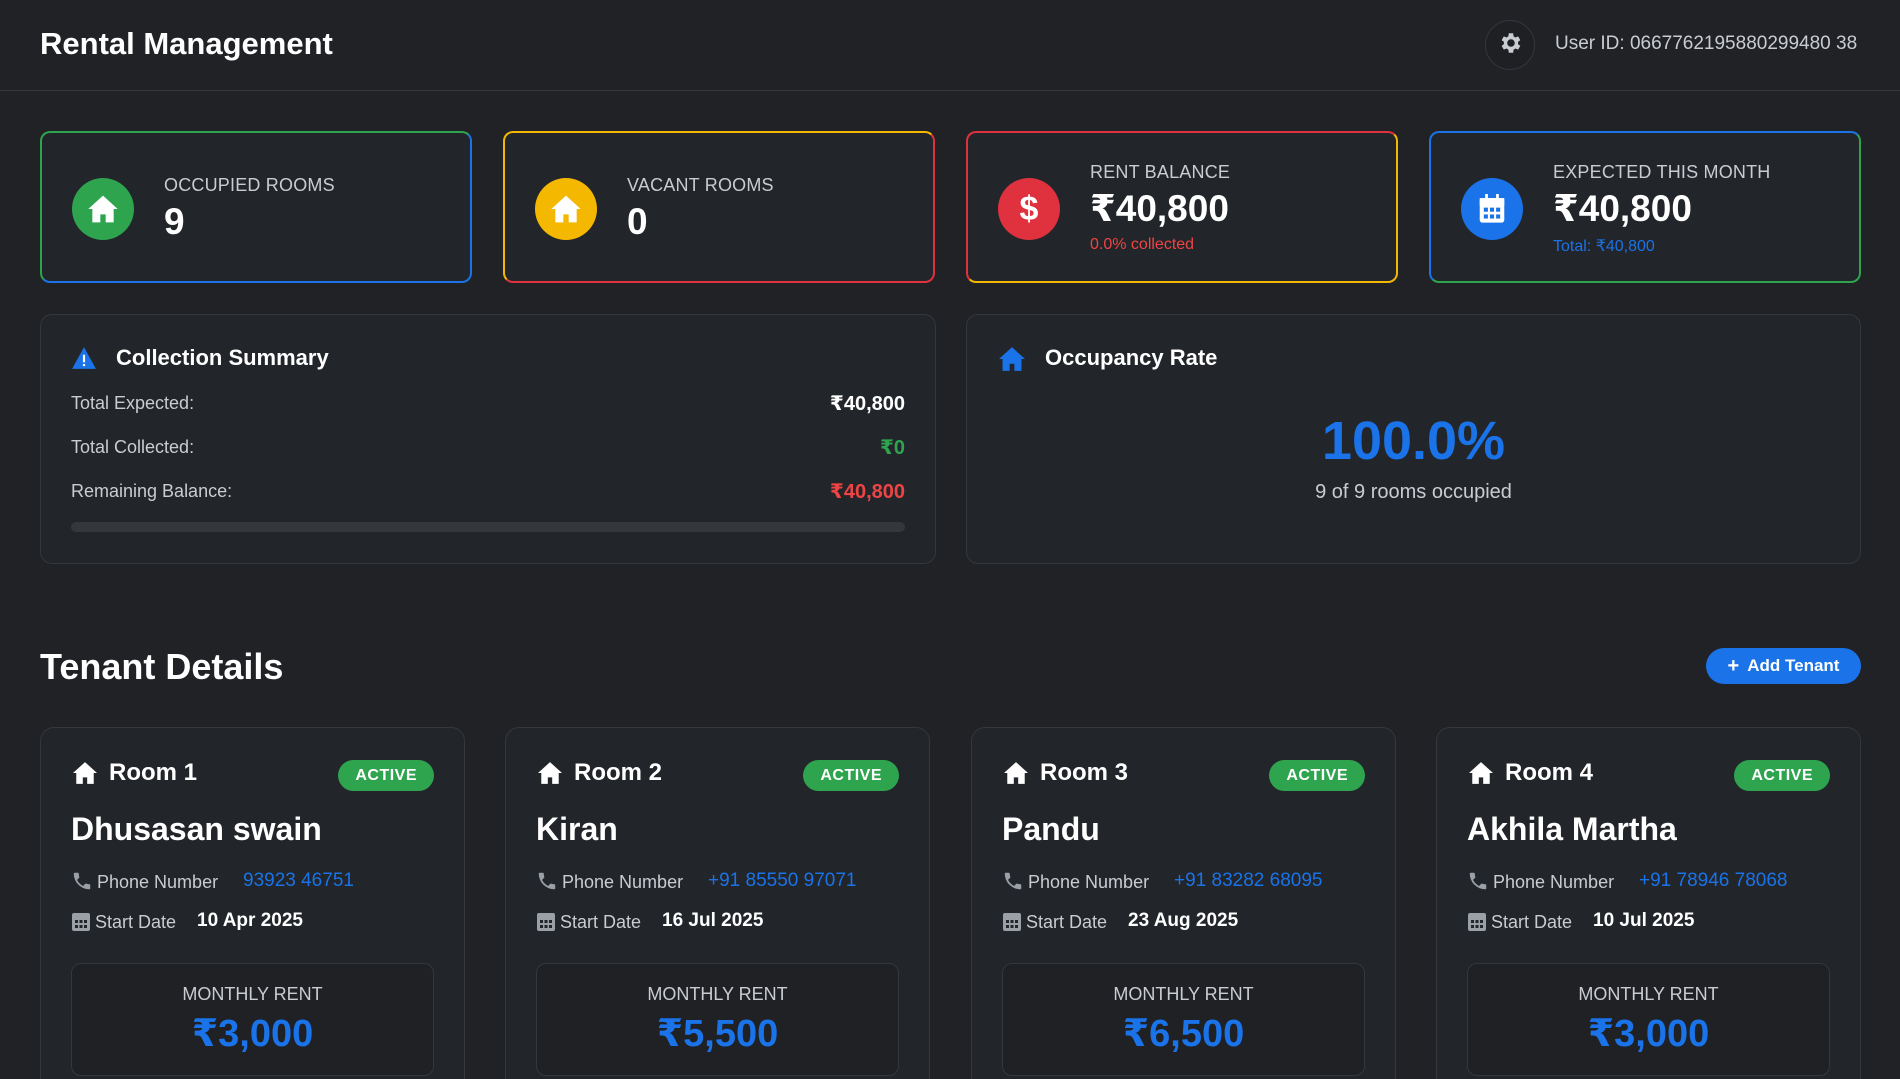 The height and width of the screenshot is (1079, 1900). What do you see at coordinates (1142, 244) in the screenshot?
I see `stat-sub: 0.0% collected` at bounding box center [1142, 244].